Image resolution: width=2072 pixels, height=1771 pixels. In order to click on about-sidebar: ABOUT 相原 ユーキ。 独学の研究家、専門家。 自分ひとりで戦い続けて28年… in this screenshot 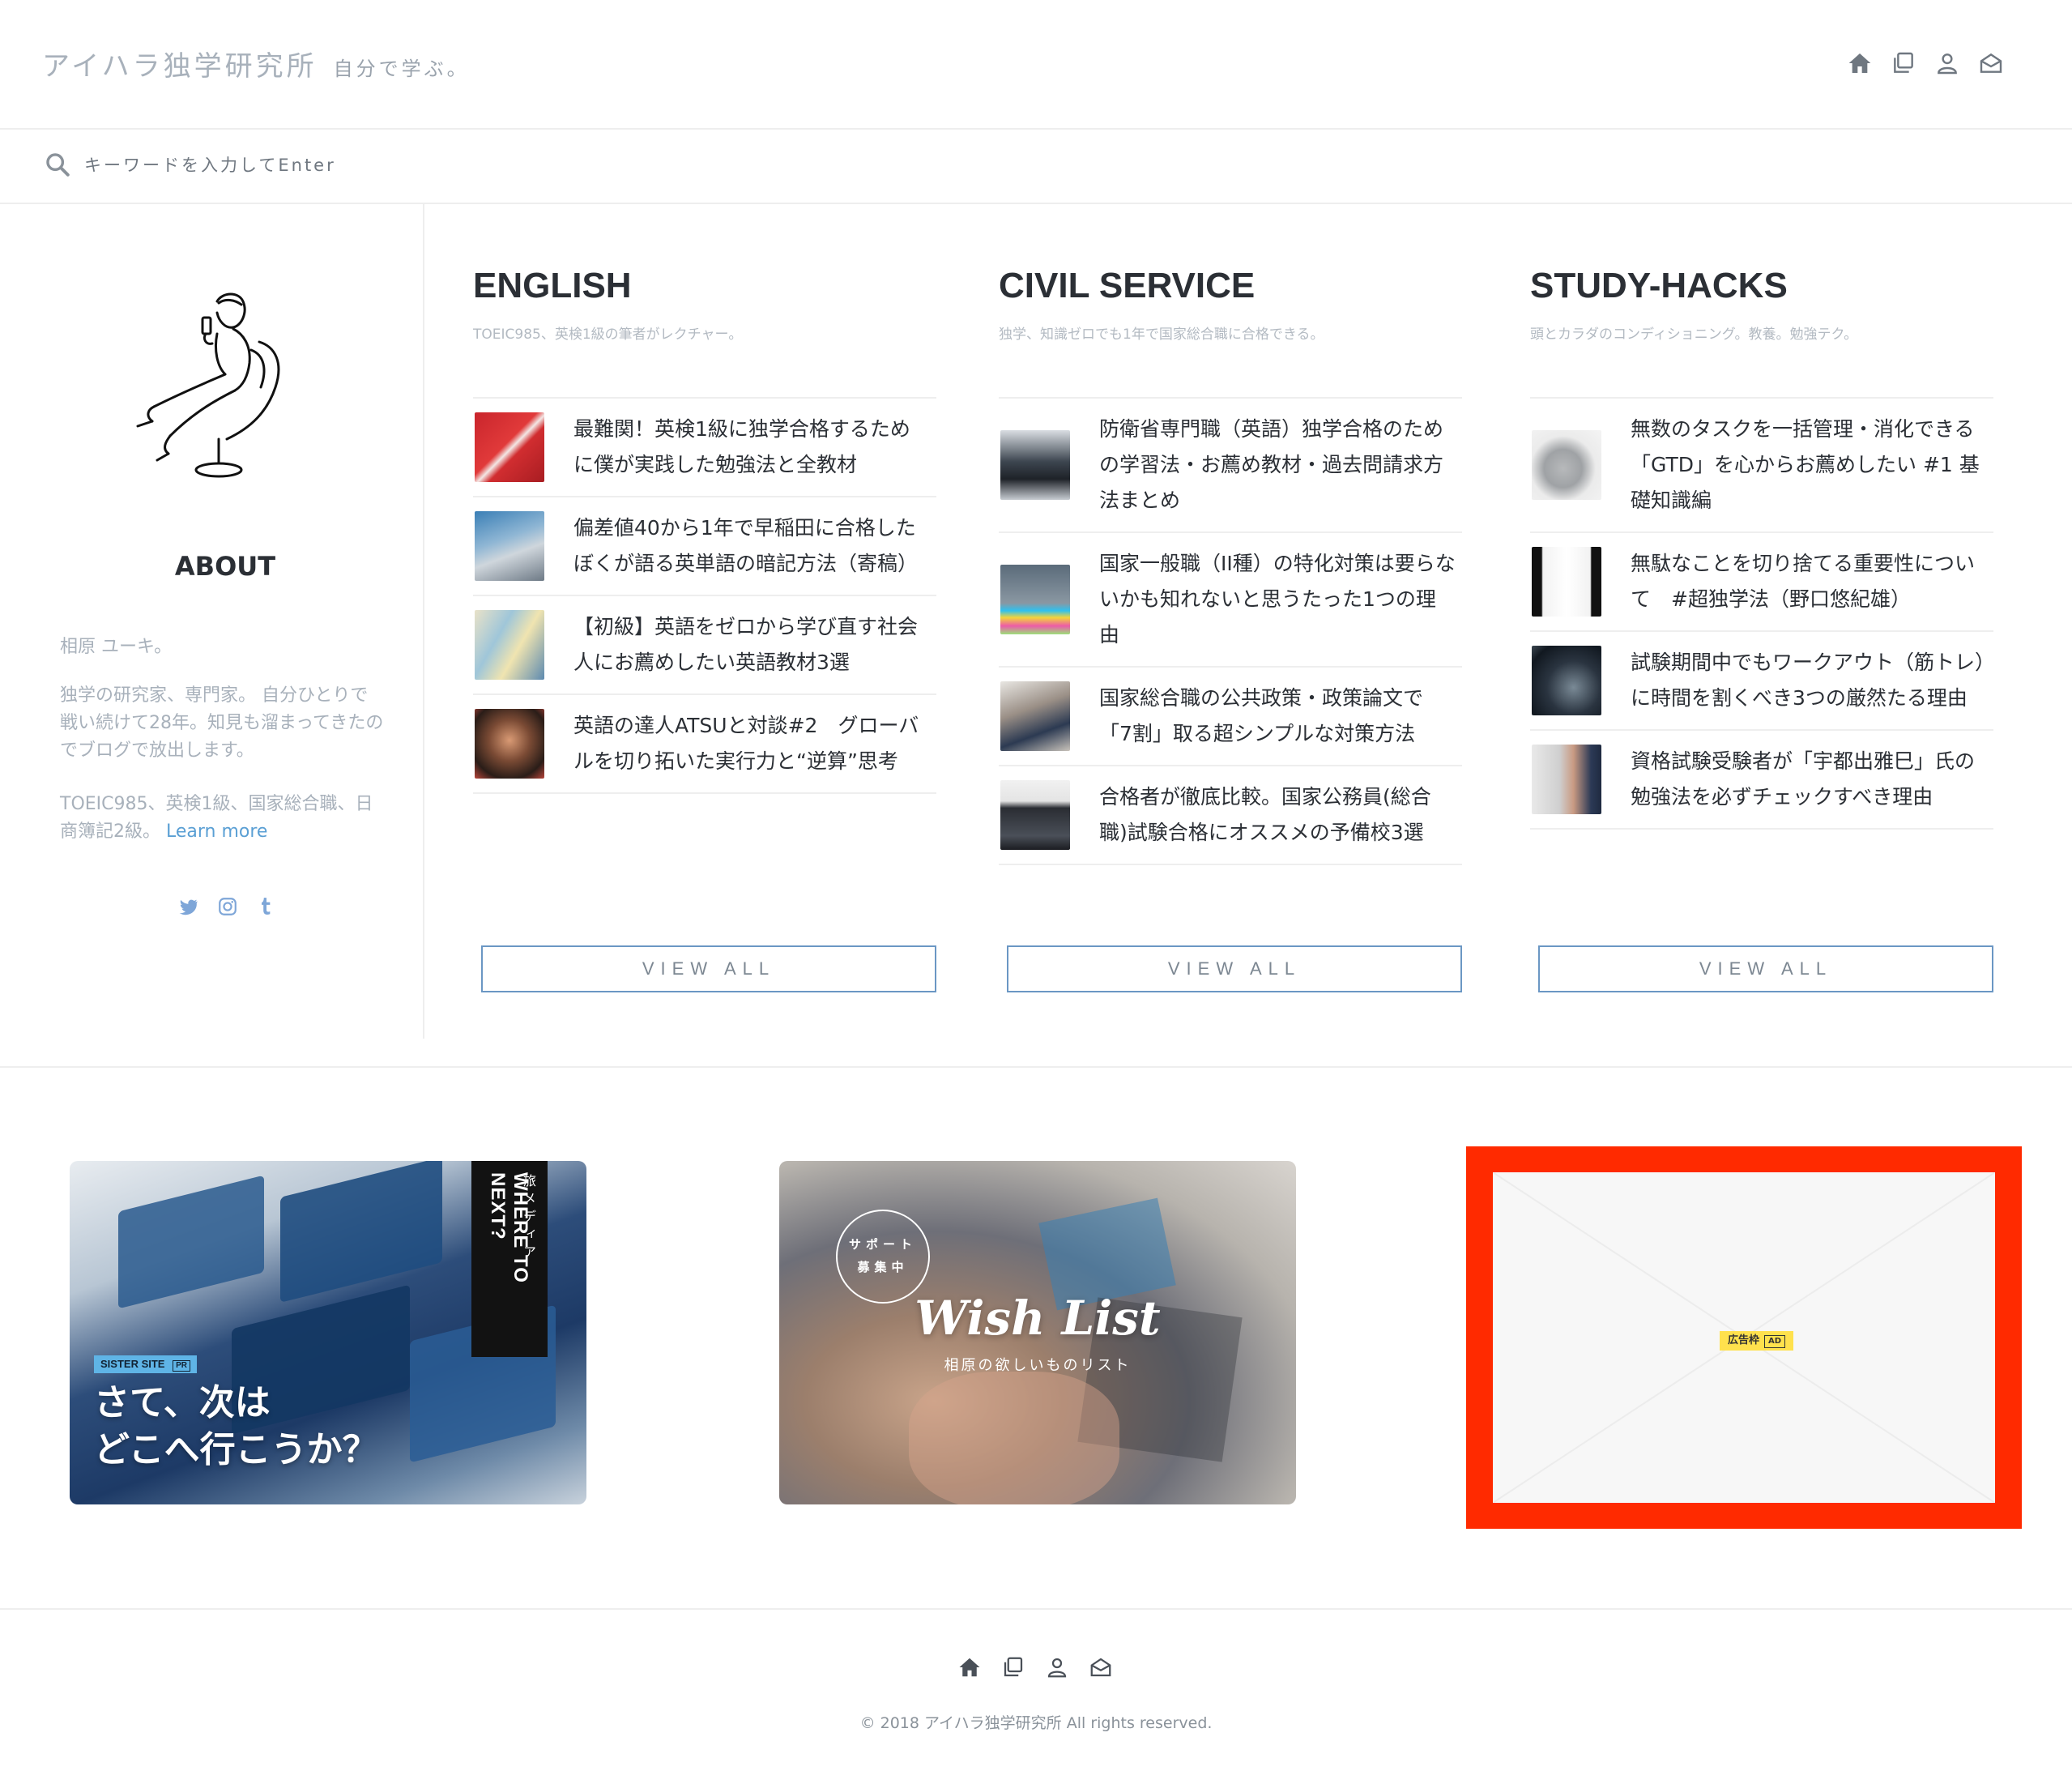, I will do `click(212, 621)`.